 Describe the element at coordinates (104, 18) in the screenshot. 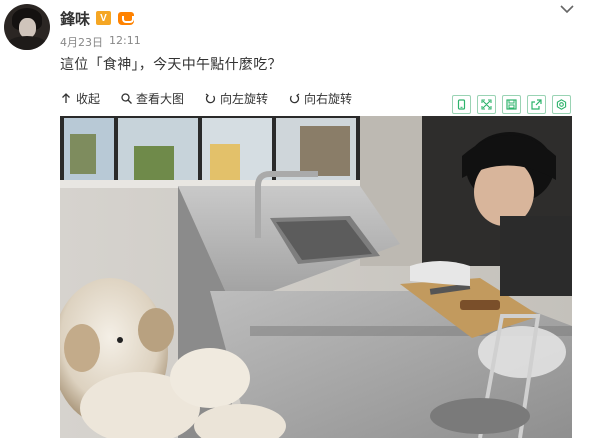

I see `verified-badge-icon: V` at that location.